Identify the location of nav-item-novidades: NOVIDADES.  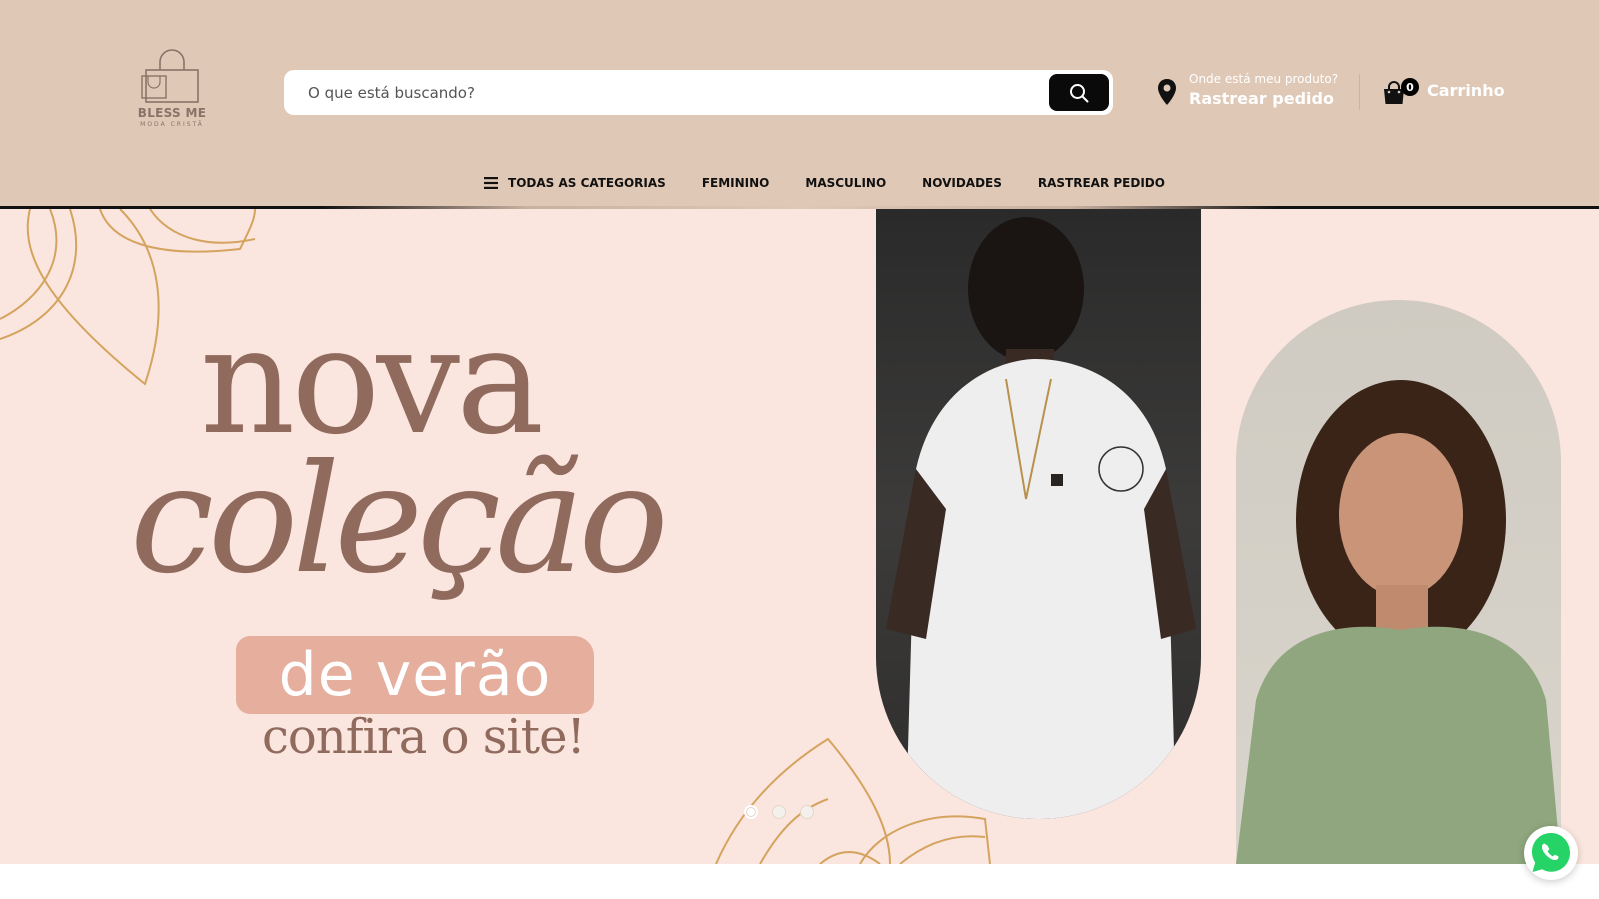
(962, 183).